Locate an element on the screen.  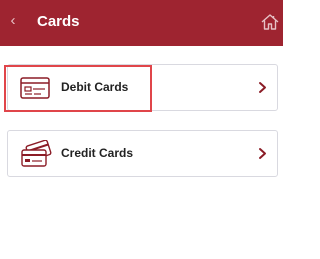
home-button is located at coordinates (270, 22).